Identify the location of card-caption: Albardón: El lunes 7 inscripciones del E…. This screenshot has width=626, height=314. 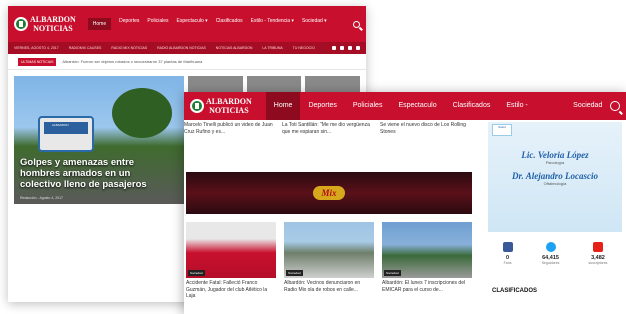
(427, 286).